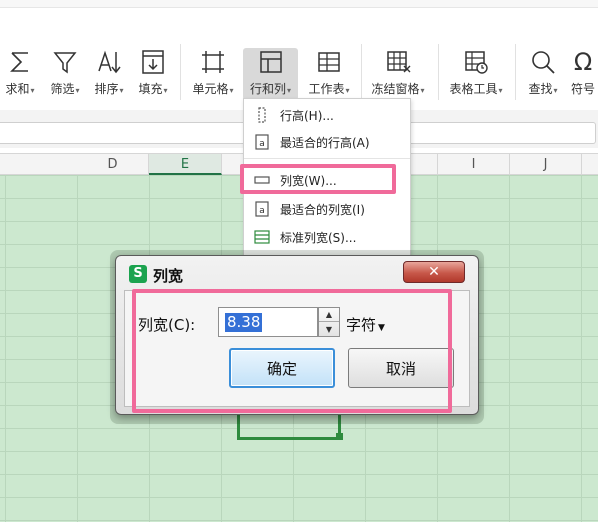 The image size is (598, 522). I want to click on tool-filter: 筛选▾, so click(65, 74).